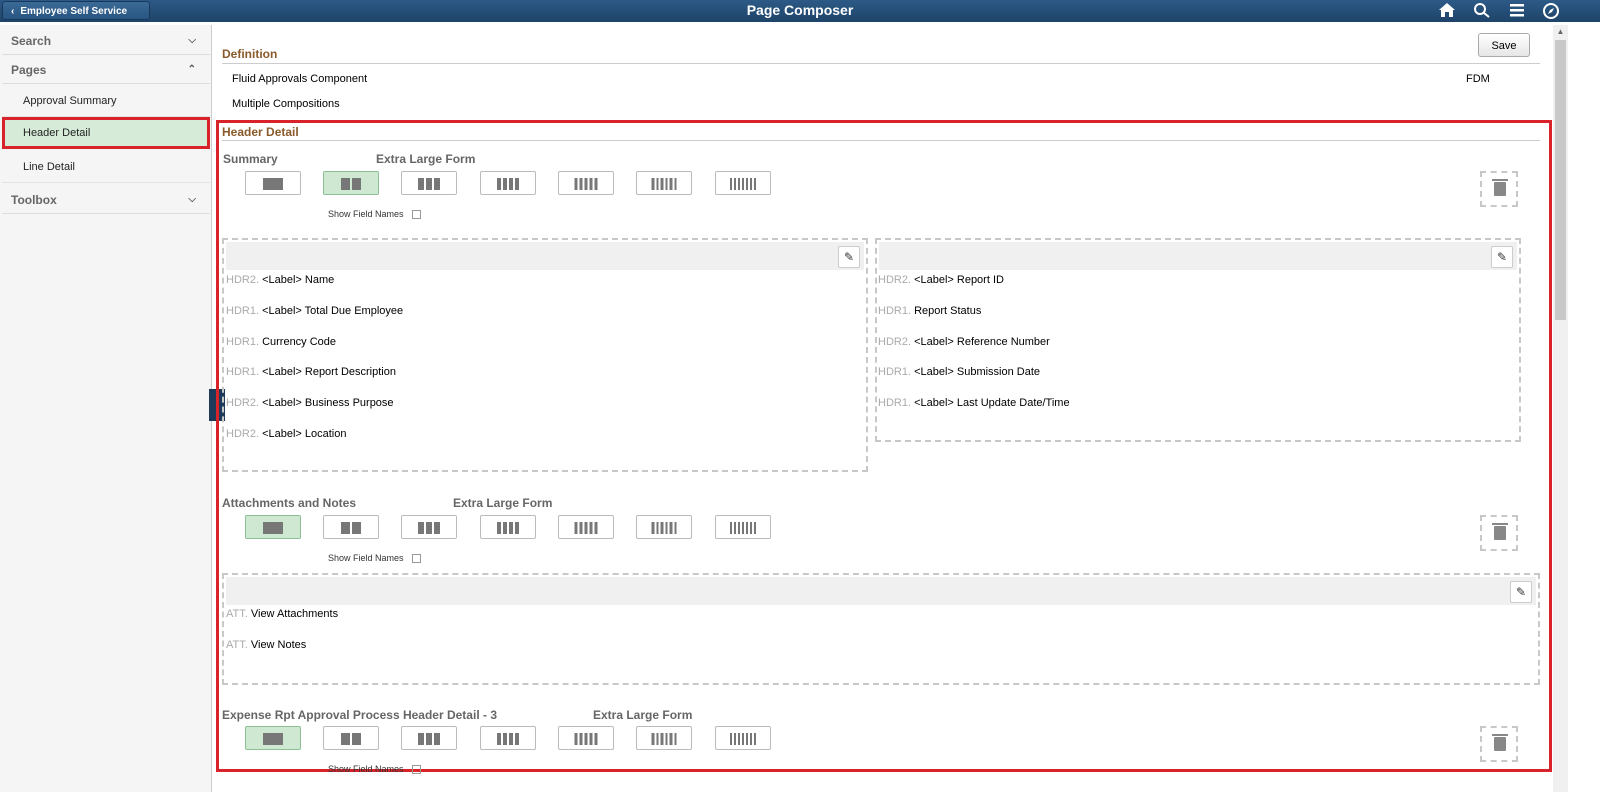 The width and height of the screenshot is (1600, 792). What do you see at coordinates (881, 629) in the screenshot?
I see `drop-zone-column-1: ✎` at bounding box center [881, 629].